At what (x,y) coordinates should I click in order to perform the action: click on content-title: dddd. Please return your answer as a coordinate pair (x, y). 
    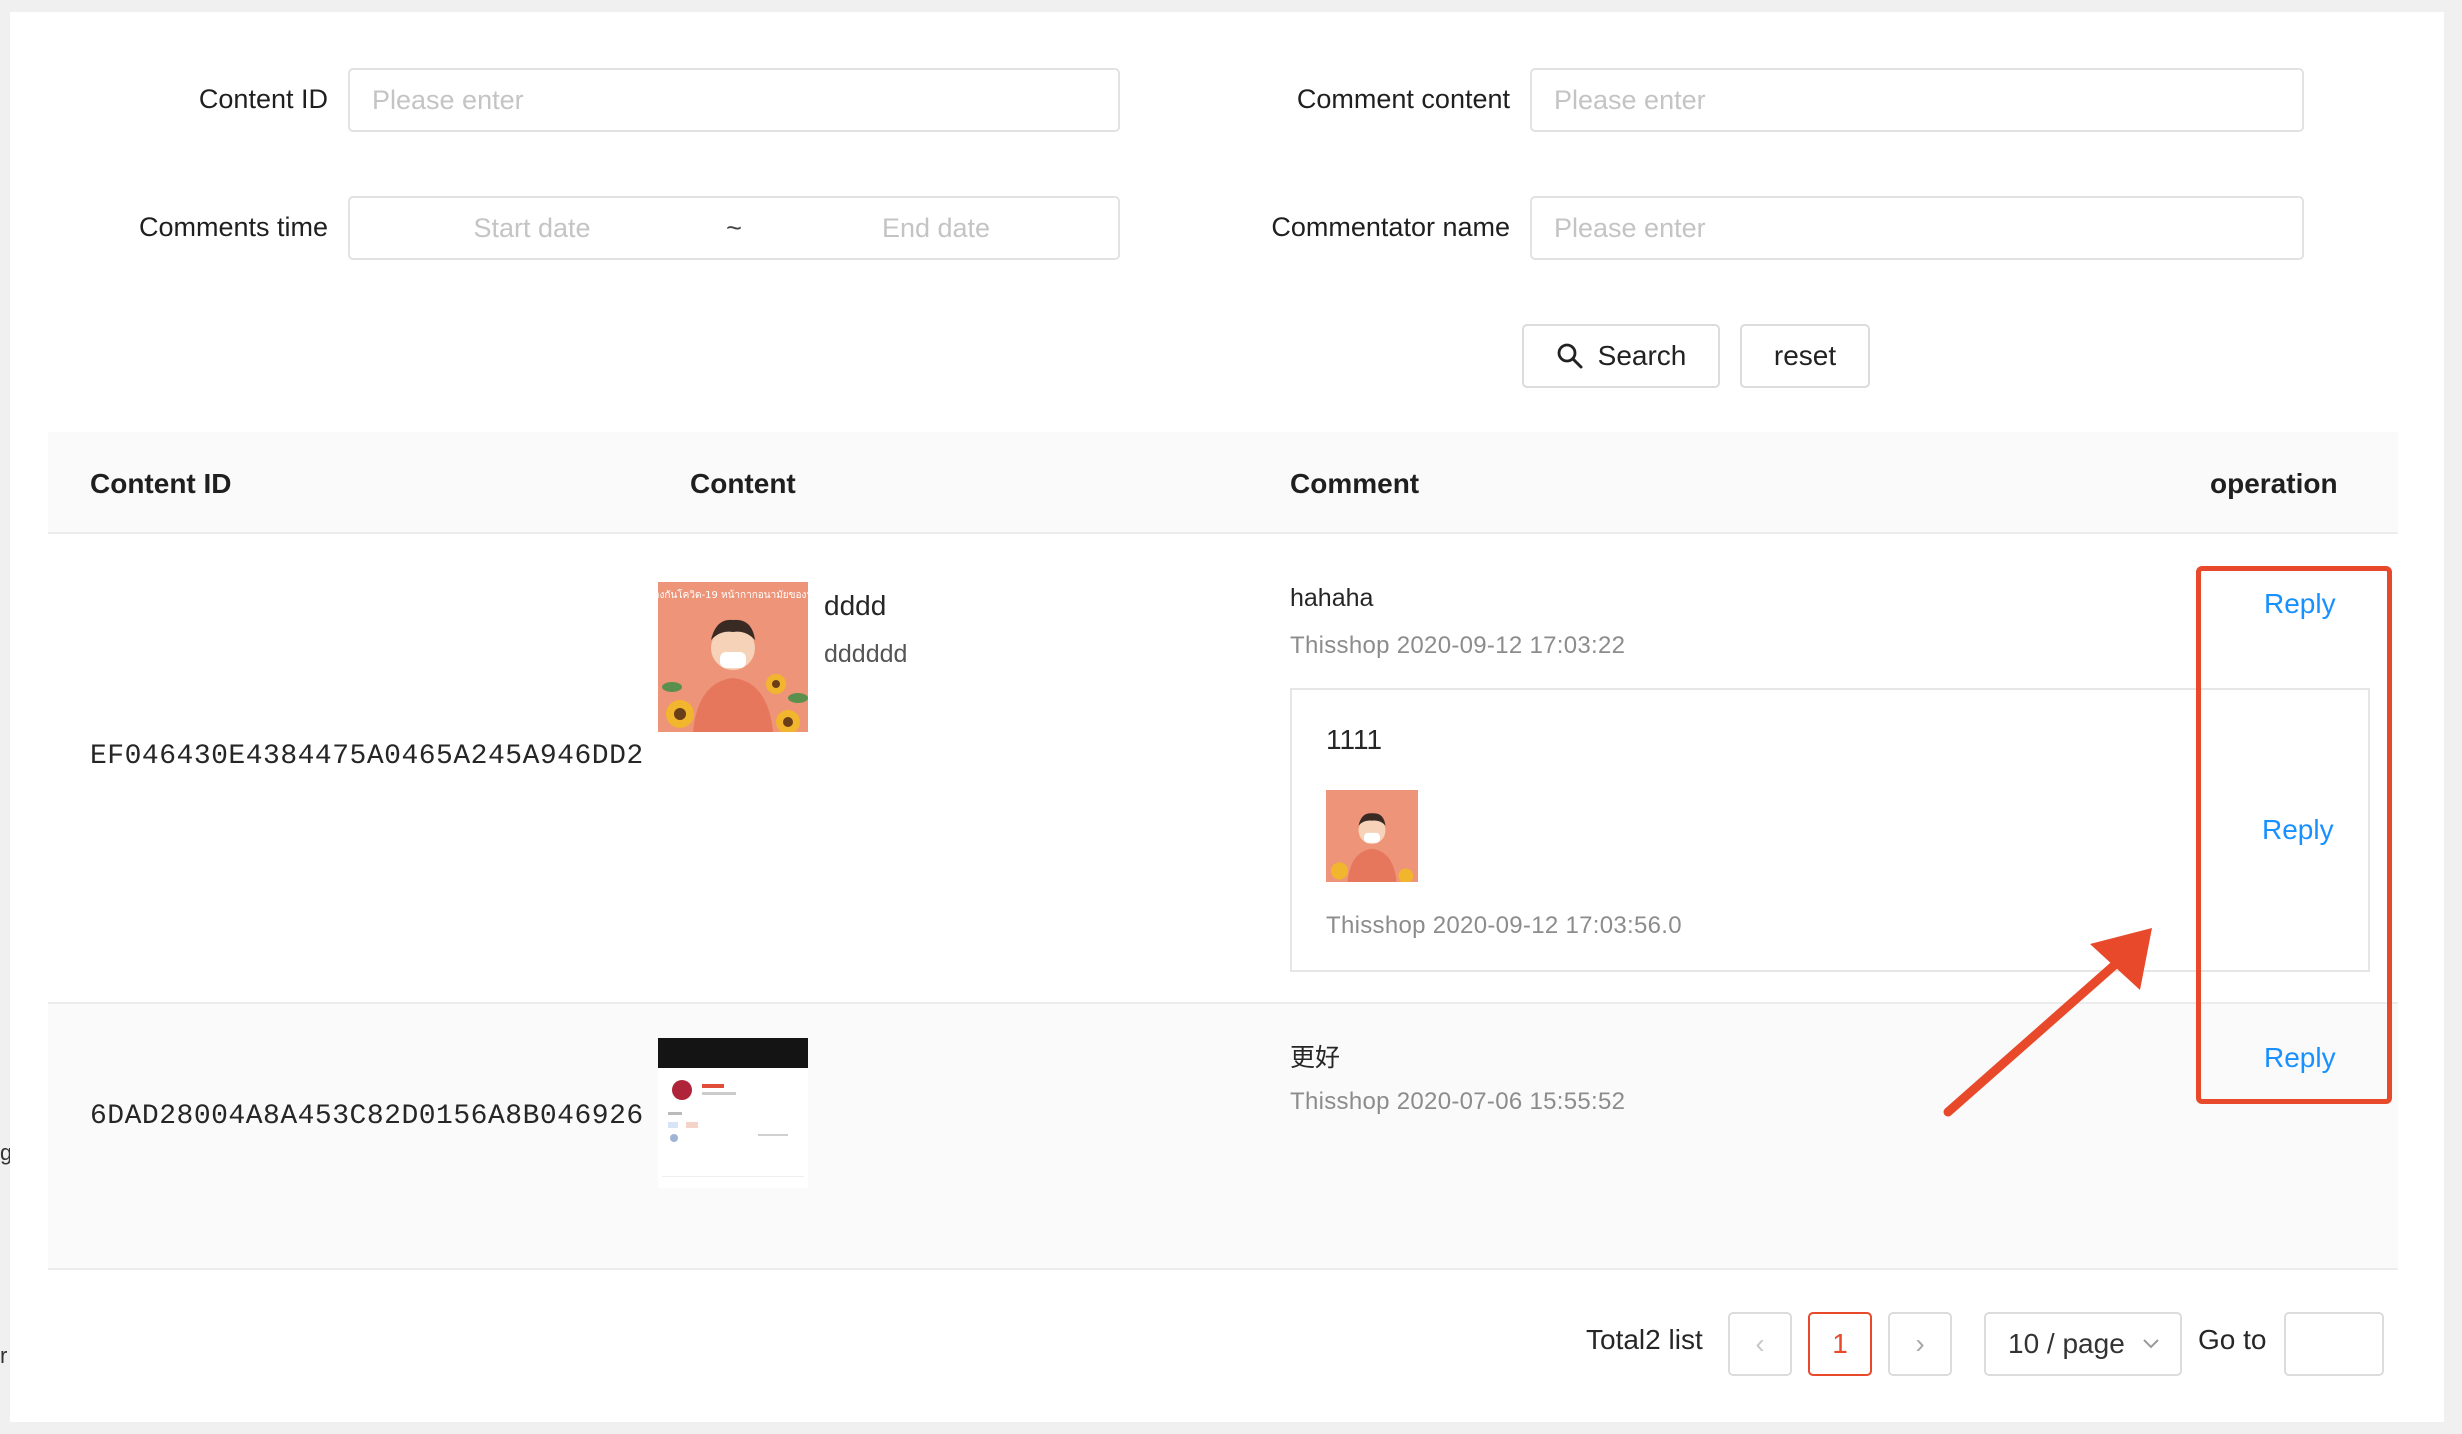
    Looking at the image, I should click on (855, 605).